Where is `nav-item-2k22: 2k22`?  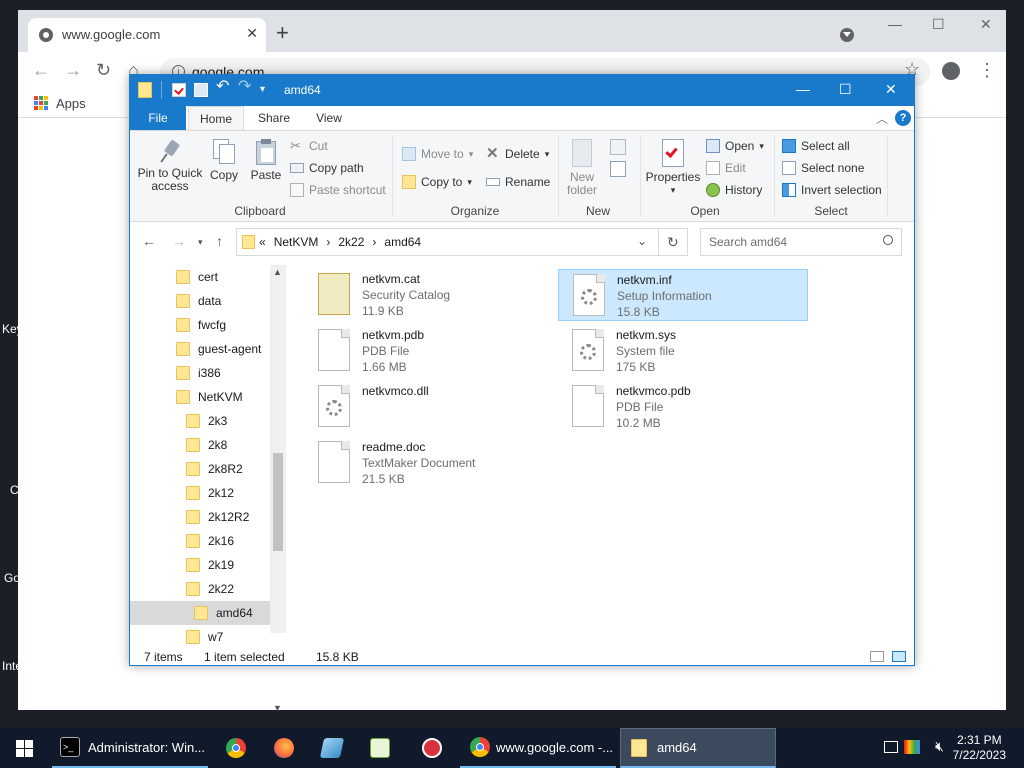 nav-item-2k22: 2k22 is located at coordinates (200, 589).